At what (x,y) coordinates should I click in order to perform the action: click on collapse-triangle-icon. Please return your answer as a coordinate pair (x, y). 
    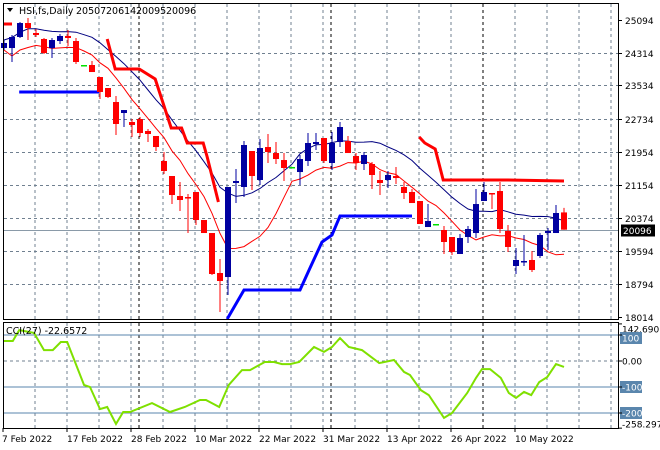
    Looking at the image, I should click on (10, 10).